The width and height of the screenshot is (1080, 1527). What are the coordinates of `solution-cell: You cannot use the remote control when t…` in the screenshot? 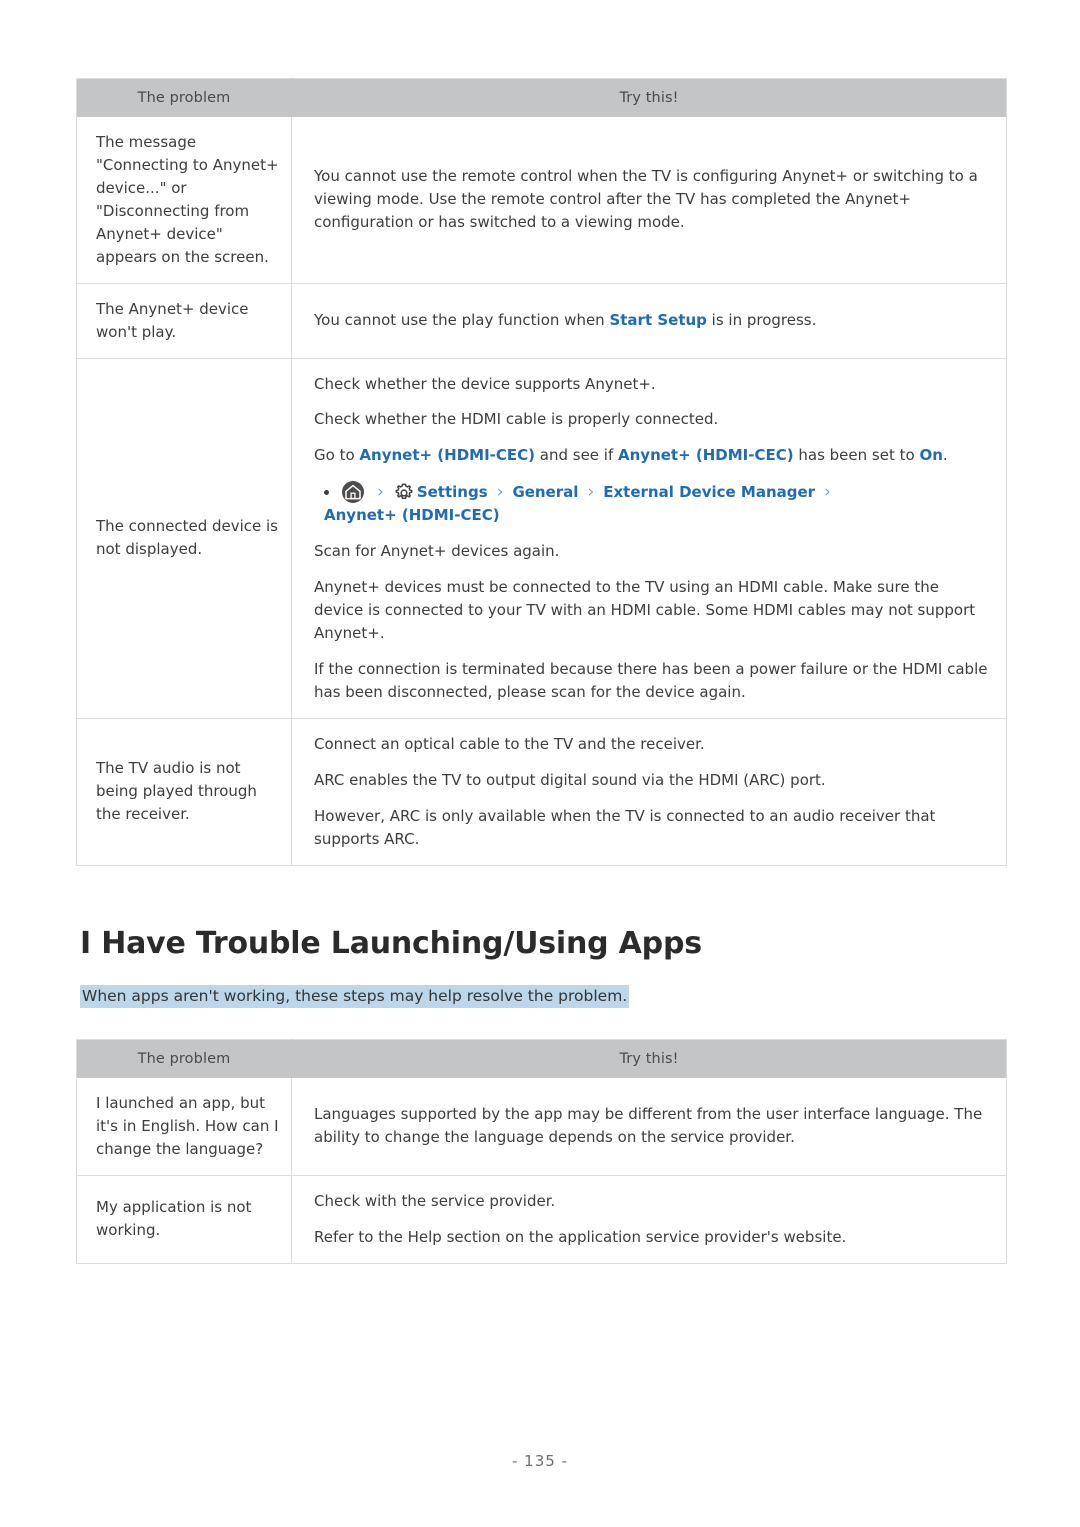 It's located at (649, 200).